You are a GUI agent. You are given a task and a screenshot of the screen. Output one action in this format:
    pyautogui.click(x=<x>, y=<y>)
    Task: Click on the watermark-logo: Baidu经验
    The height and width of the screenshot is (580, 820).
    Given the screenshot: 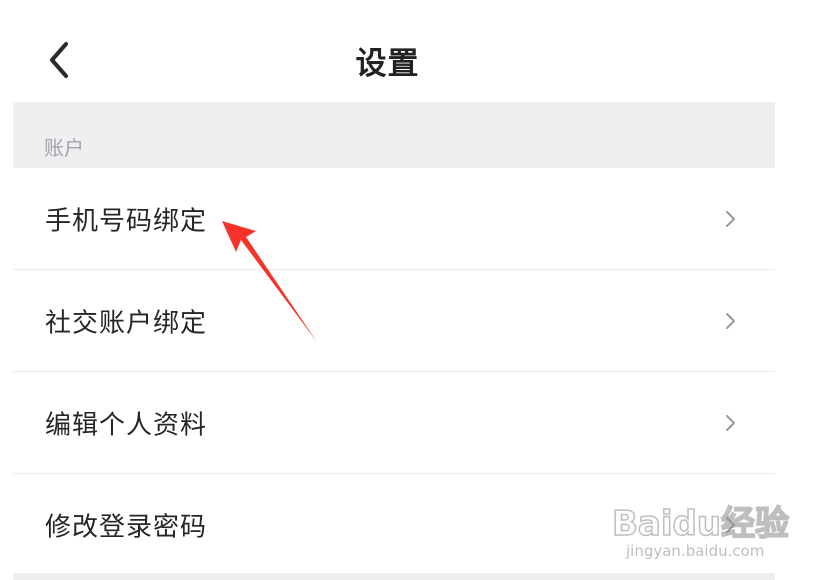 What is the action you would take?
    pyautogui.click(x=700, y=524)
    